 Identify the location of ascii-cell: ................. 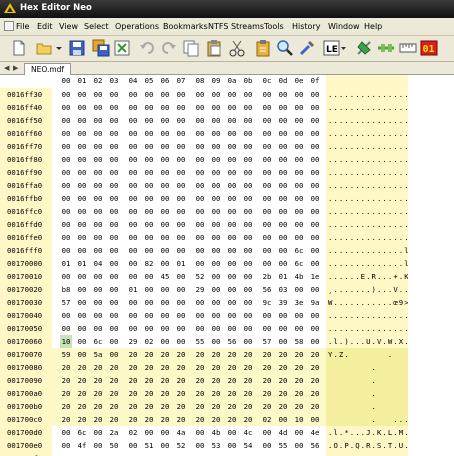
(367, 146).